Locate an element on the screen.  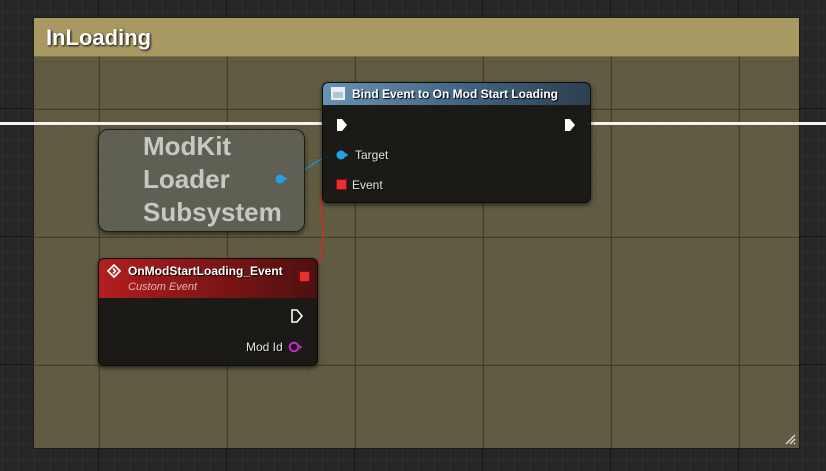
exec-in-pin-icon is located at coordinates (342, 125).